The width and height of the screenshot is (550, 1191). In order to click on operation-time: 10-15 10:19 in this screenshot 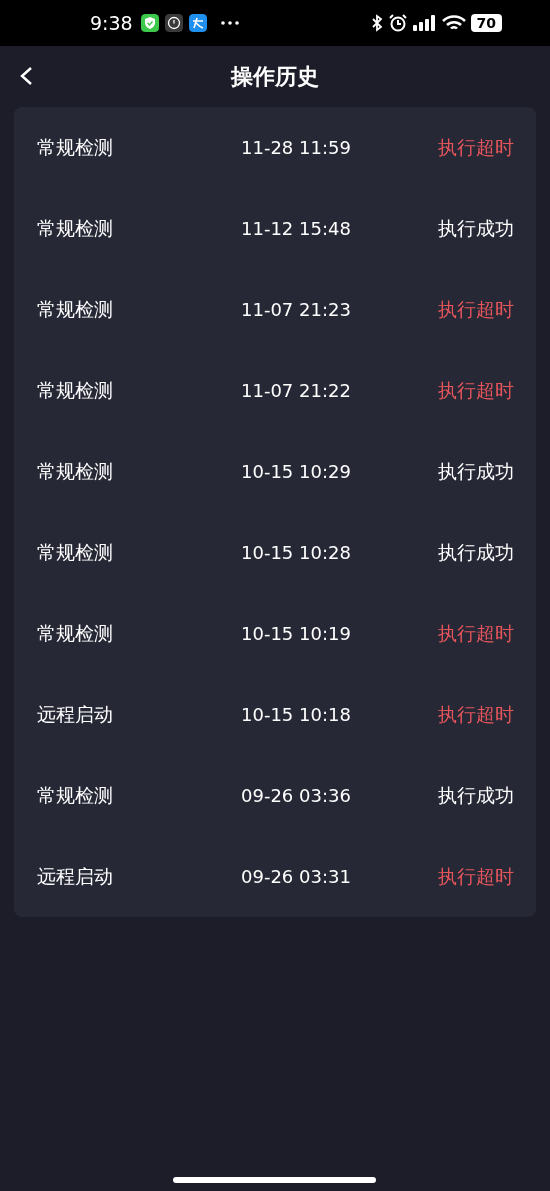, I will do `click(296, 633)`.